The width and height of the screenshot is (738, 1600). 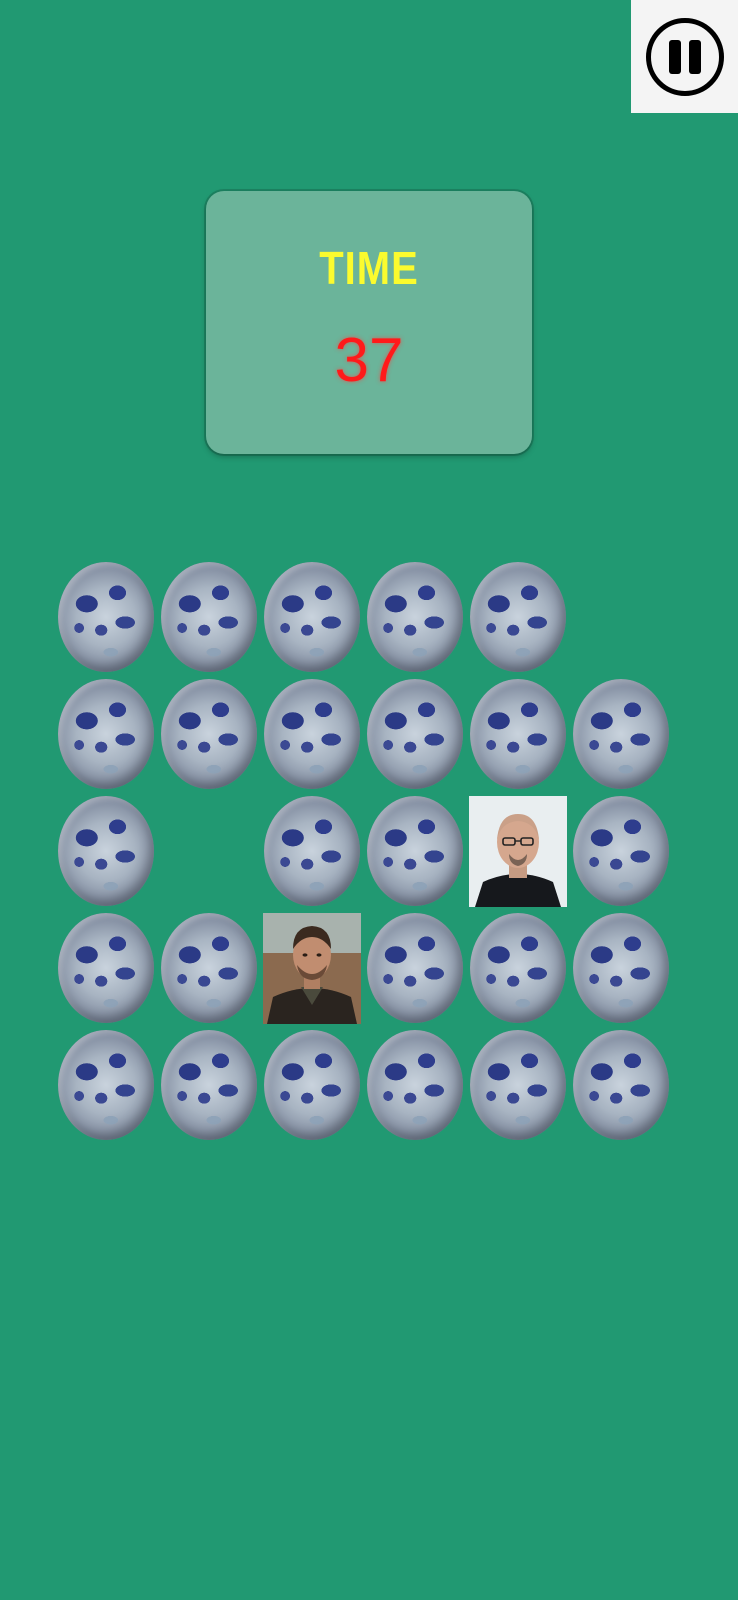 What do you see at coordinates (518, 851) in the screenshot?
I see `face-bald-man-card` at bounding box center [518, 851].